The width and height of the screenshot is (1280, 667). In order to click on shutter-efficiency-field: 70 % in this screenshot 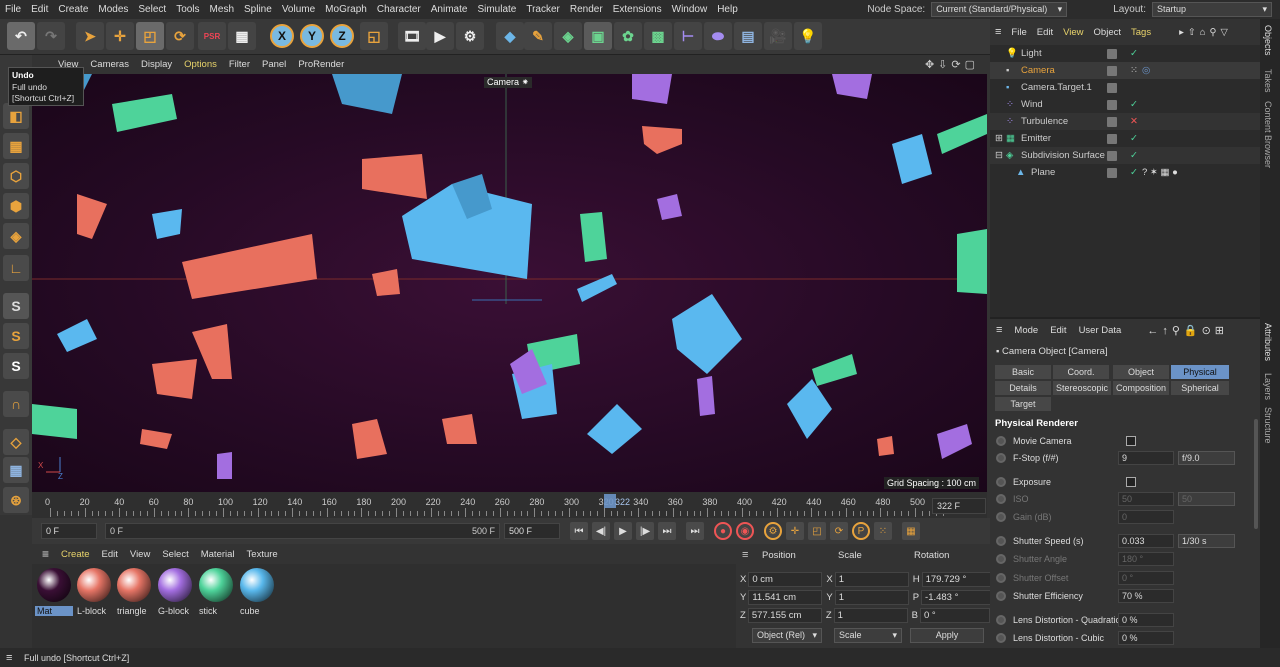, I will do `click(1146, 595)`.